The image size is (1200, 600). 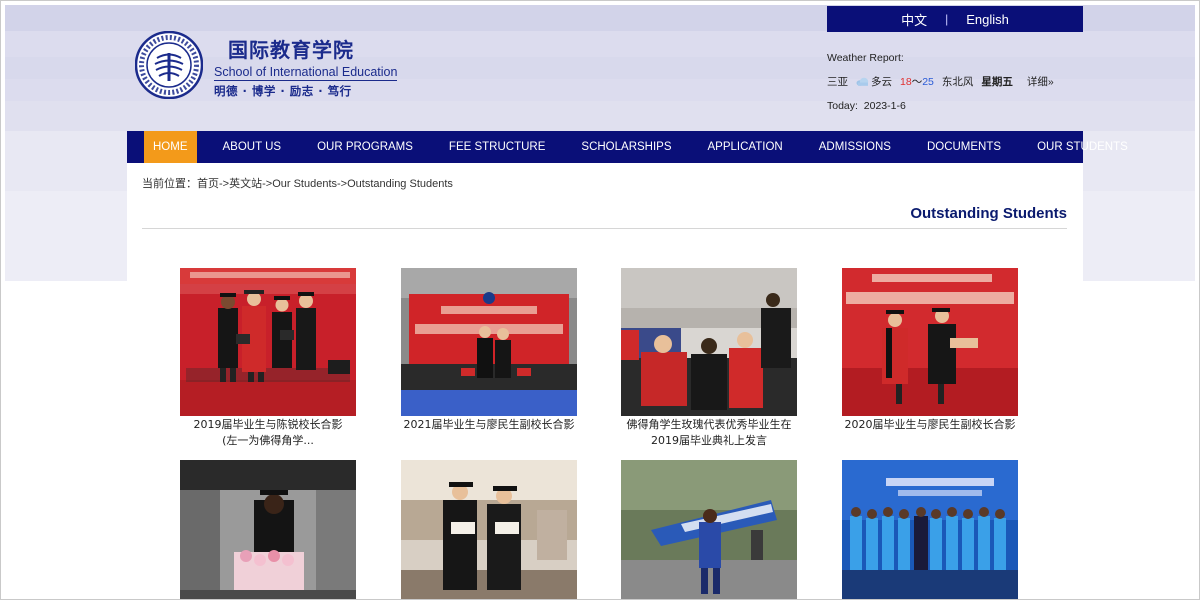 What do you see at coordinates (988, 213) in the screenshot?
I see `page-title: Outstanding Students` at bounding box center [988, 213].